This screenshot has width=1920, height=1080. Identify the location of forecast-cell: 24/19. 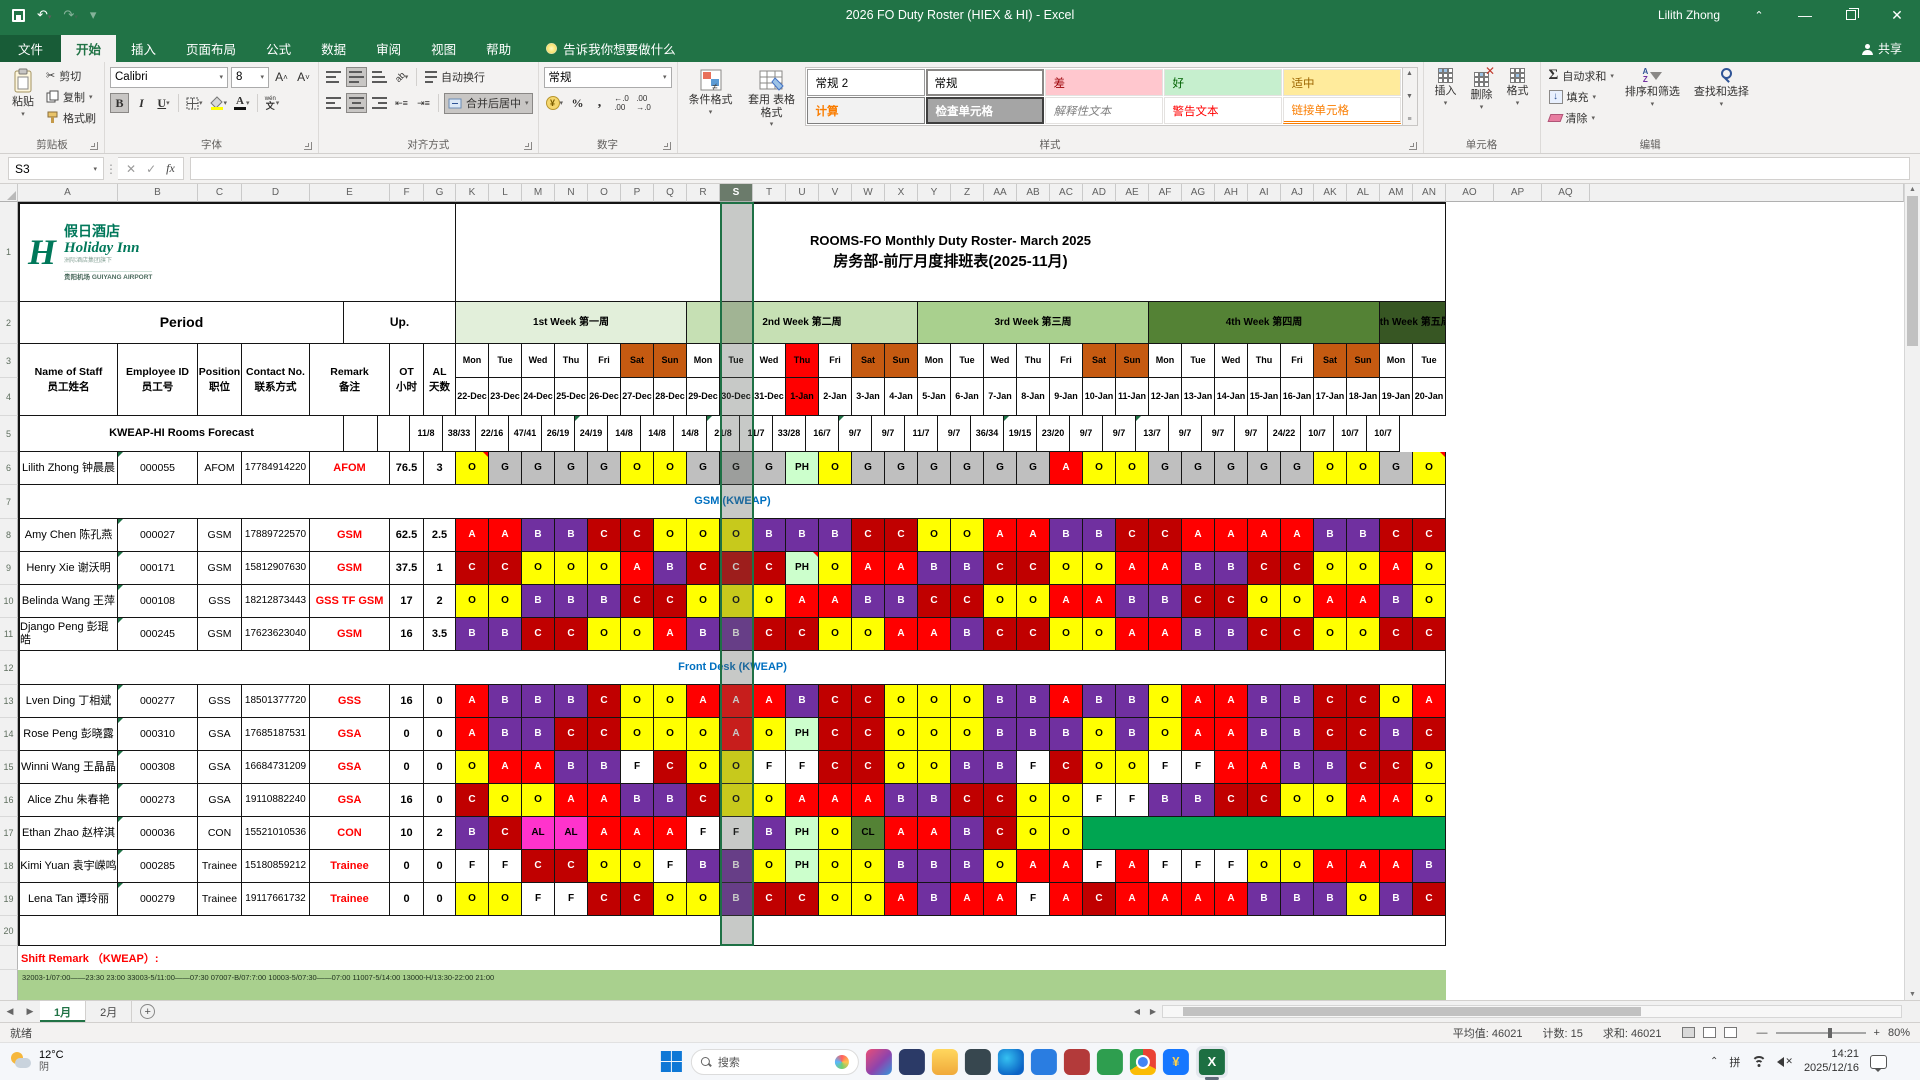
(591, 434).